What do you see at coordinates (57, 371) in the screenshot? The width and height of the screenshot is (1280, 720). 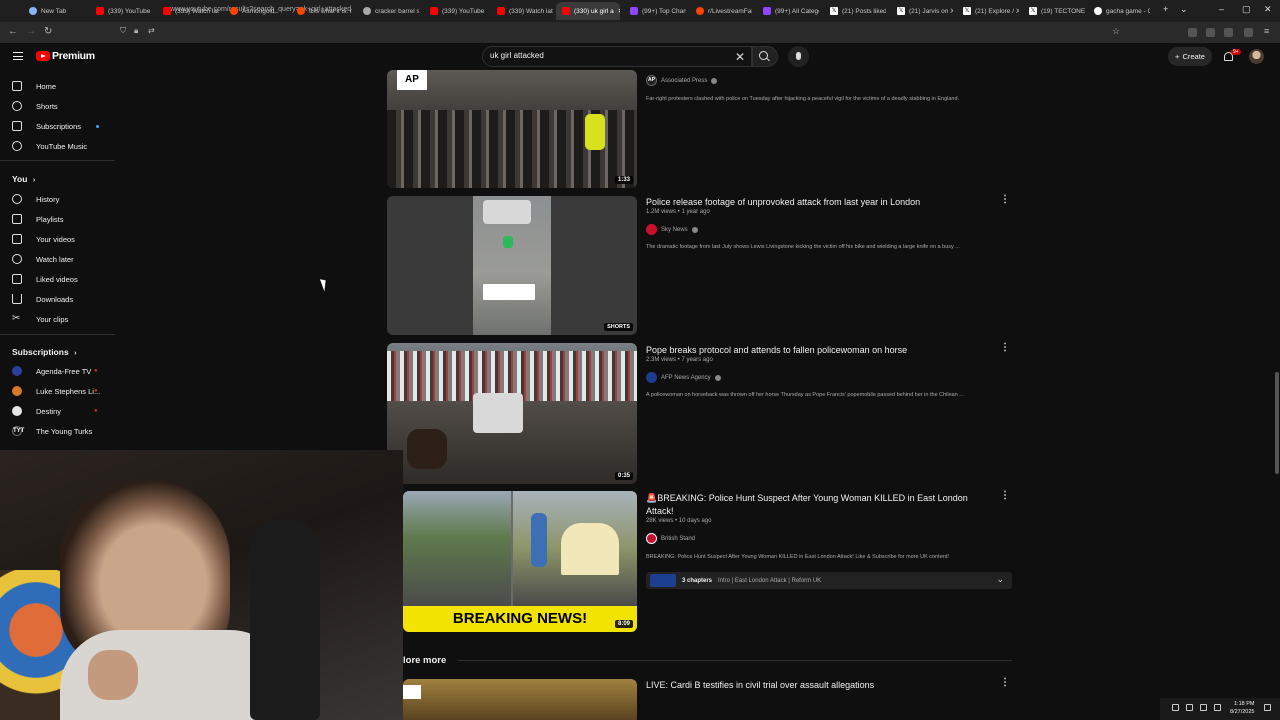 I see `sidebar-subscription-agenda-free-tv: Agenda-Free TV ●` at bounding box center [57, 371].